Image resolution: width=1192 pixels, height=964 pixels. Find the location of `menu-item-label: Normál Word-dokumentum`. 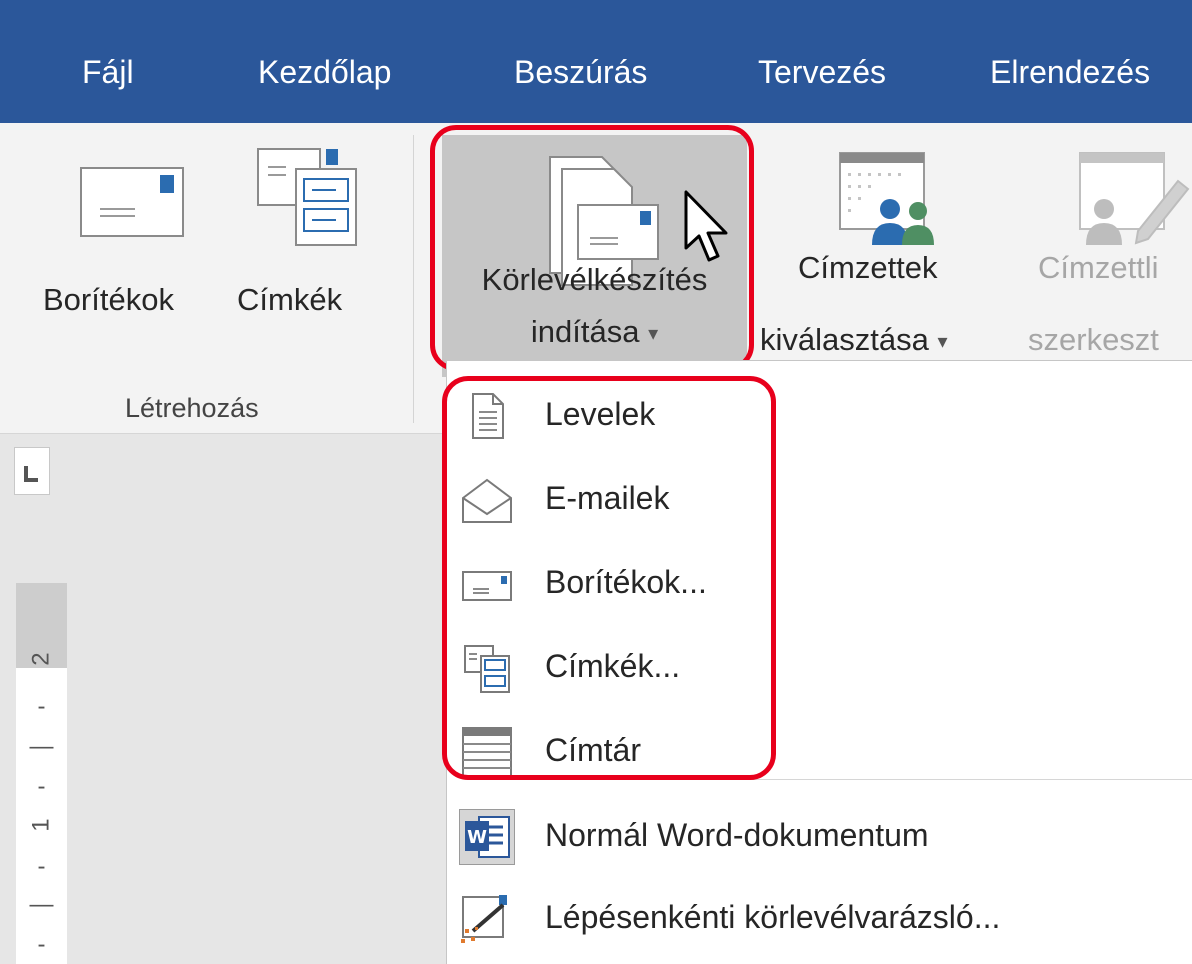

menu-item-label: Normál Word-dokumentum is located at coordinates (737, 835).